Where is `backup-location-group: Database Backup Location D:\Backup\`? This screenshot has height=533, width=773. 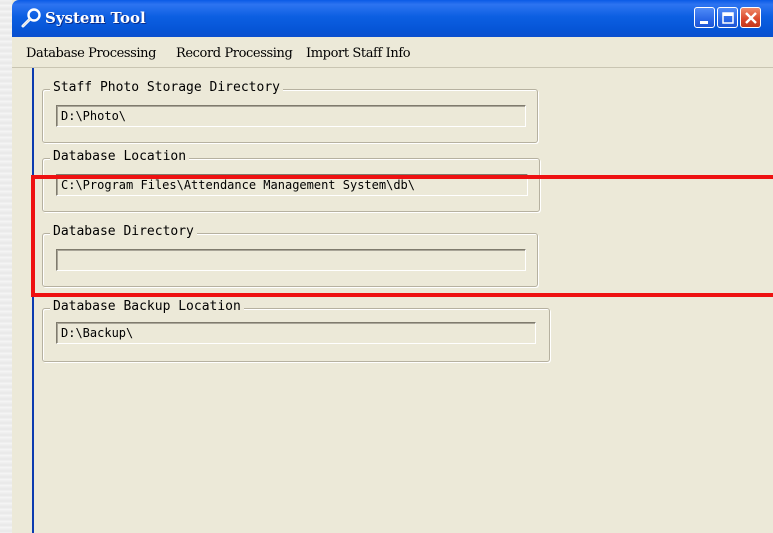 backup-location-group: Database Backup Location D:\Backup\ is located at coordinates (296, 330).